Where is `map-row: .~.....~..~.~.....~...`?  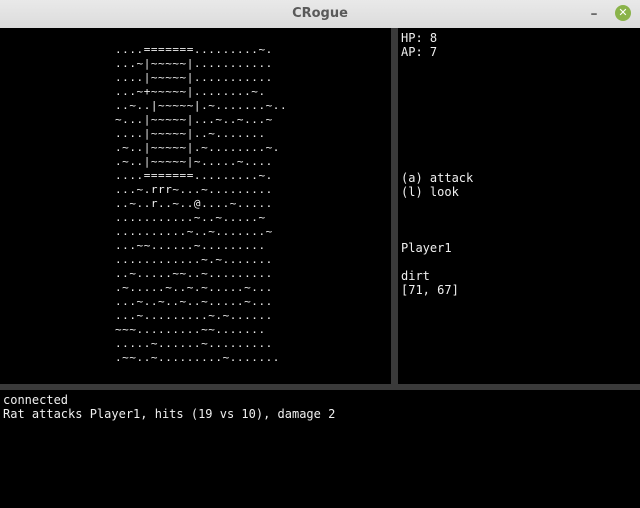
map-row: .~.....~..~.~.....~... is located at coordinates (194, 287).